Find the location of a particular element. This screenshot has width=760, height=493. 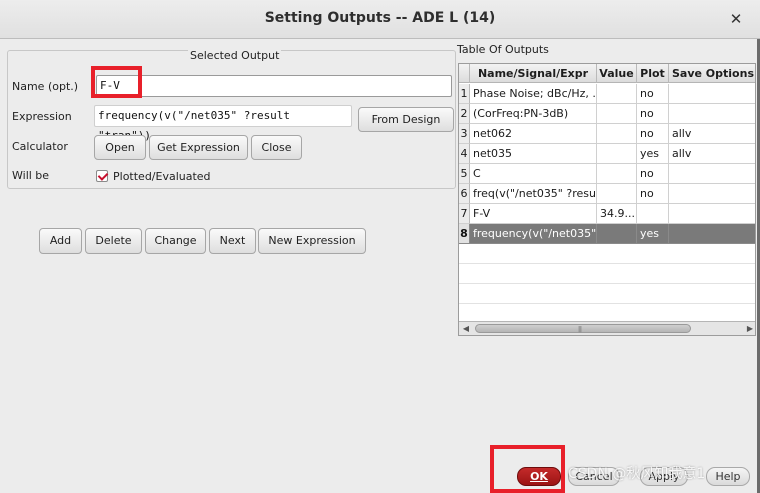

from-design-button: From Design is located at coordinates (406, 119).